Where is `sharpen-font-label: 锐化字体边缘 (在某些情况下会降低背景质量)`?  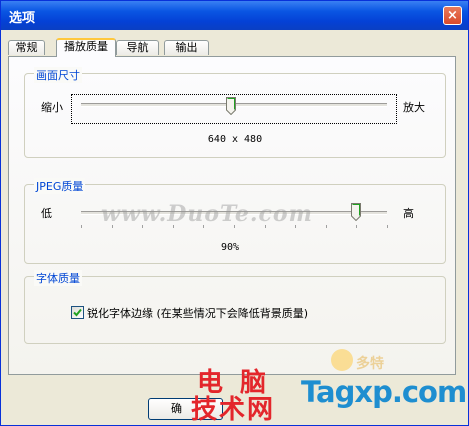 sharpen-font-label: 锐化字体边缘 (在某些情况下会降低背景质量) is located at coordinates (198, 313).